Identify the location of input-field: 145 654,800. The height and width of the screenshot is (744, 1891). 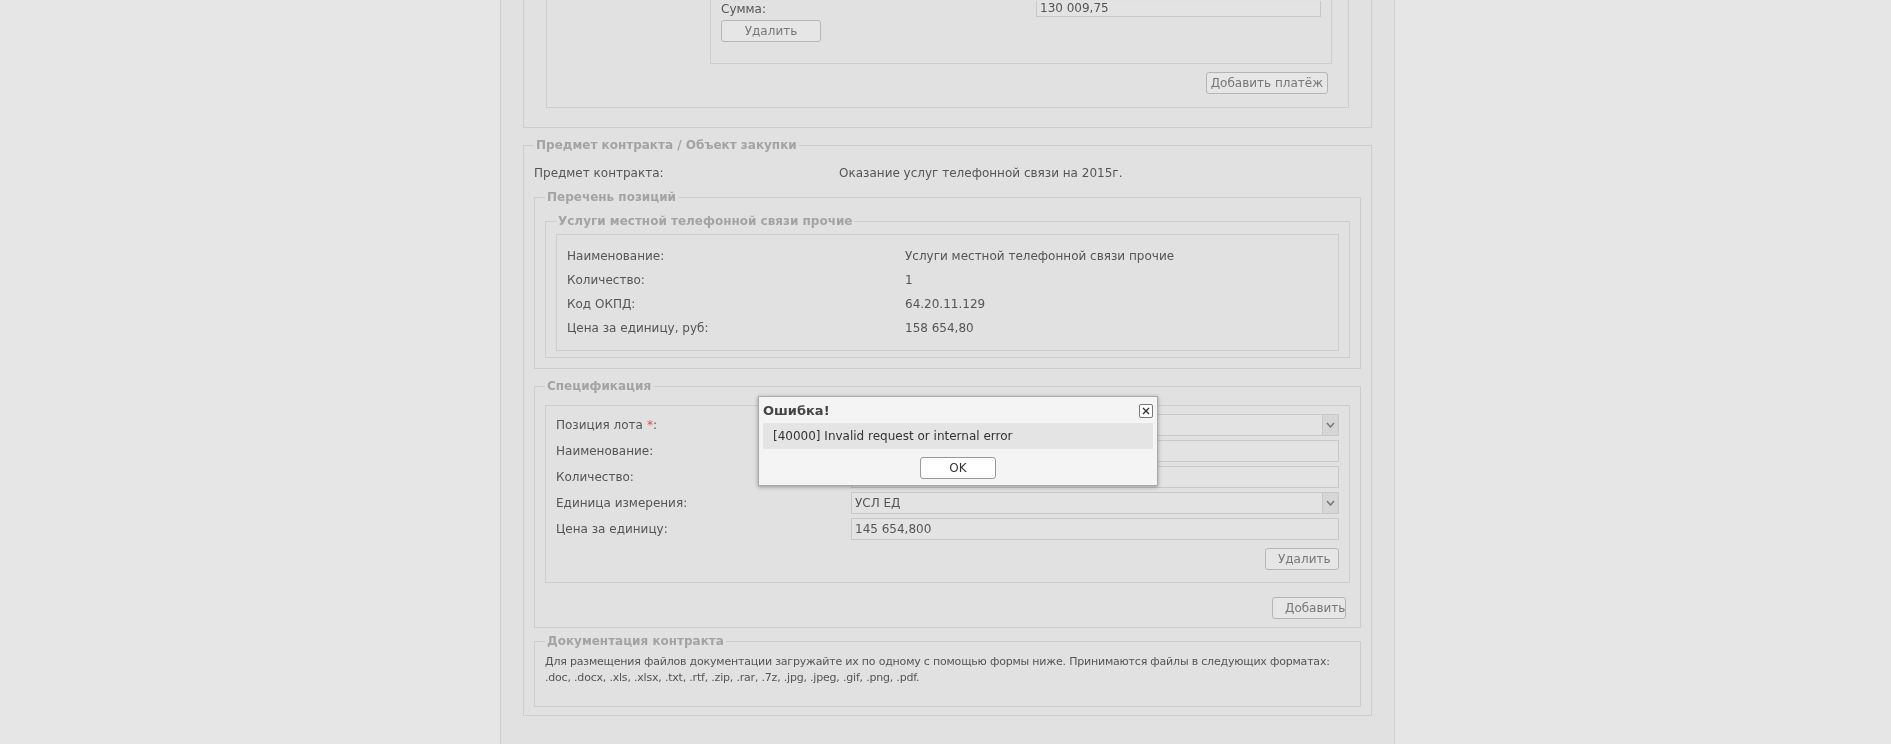
(1095, 529).